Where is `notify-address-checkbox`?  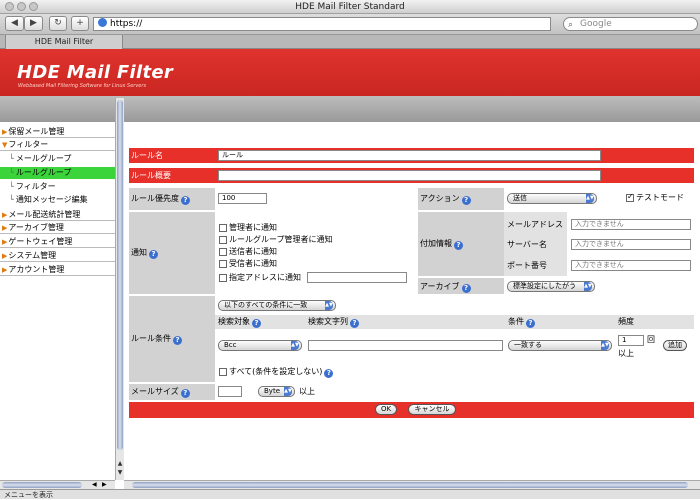
notify-address-checkbox is located at coordinates (223, 278).